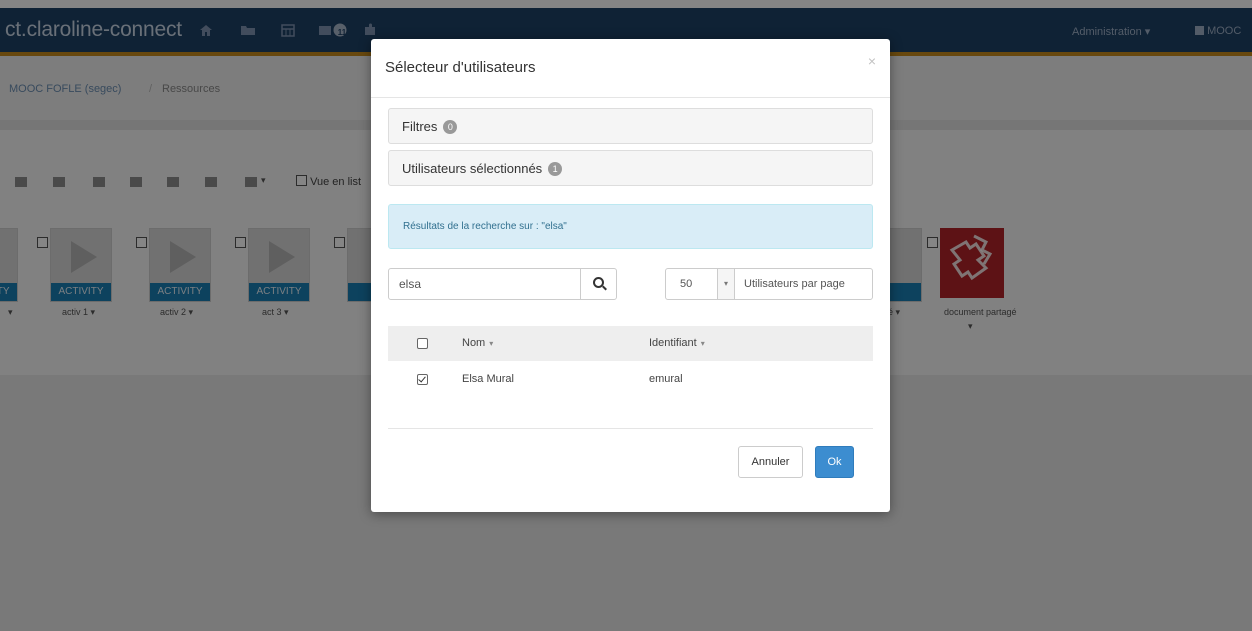  I want to click on check-icon, so click(422, 378).